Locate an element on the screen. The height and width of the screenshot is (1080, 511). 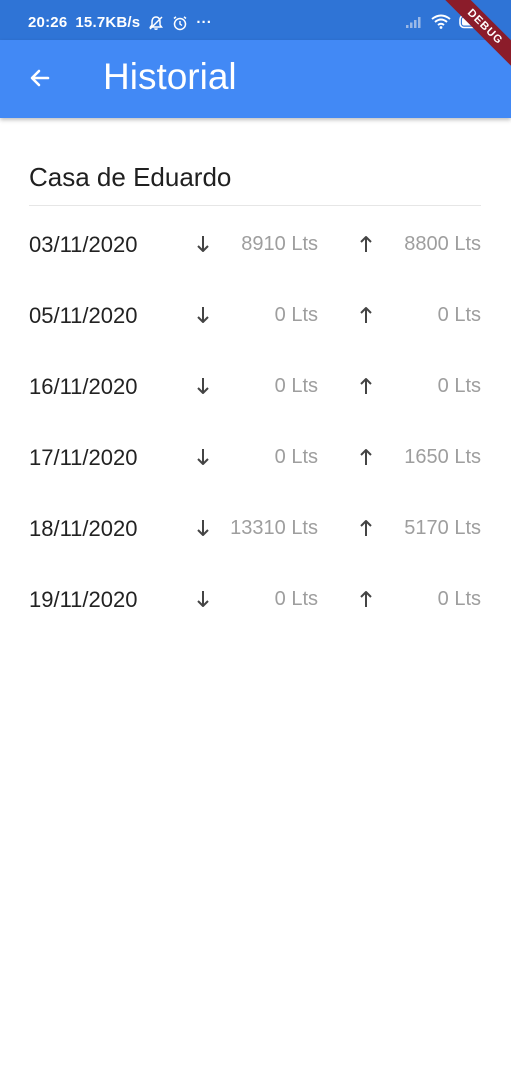
app-bar: Historial is located at coordinates (255, 79).